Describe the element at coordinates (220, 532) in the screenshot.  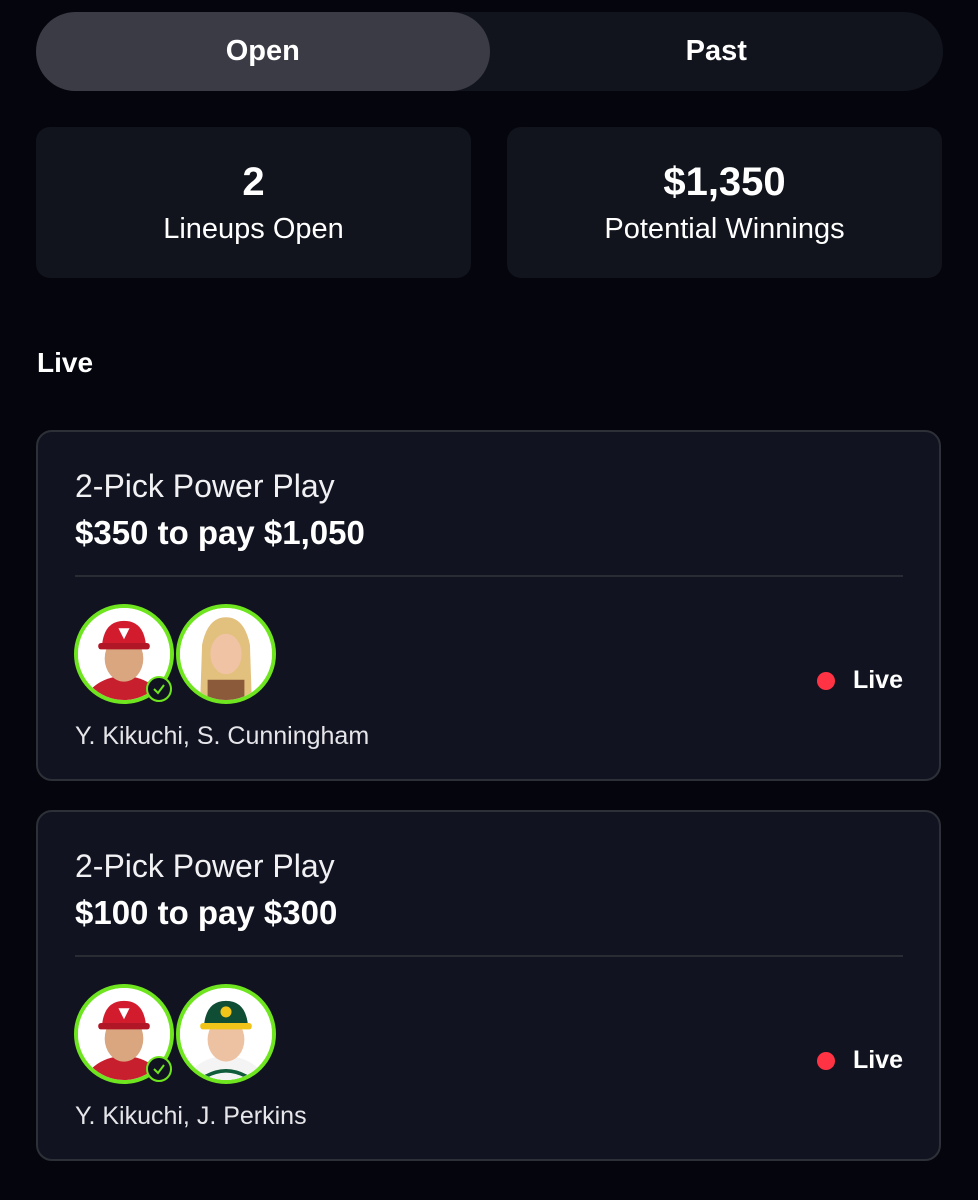
I see `lineup-payout: $350 to pay $1,050` at that location.